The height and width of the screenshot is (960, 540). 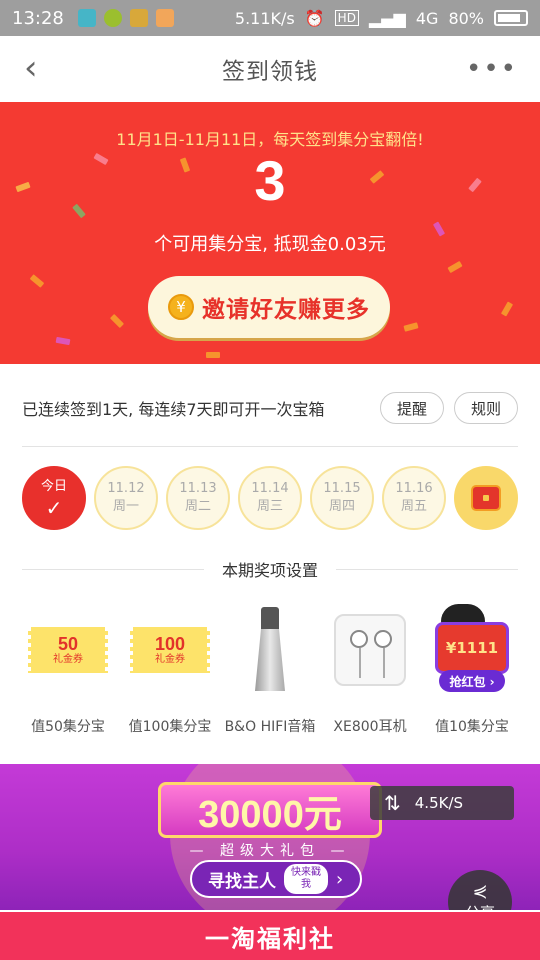 I want to click on prize-visual: 100 礼金券, so click(x=170, y=650).